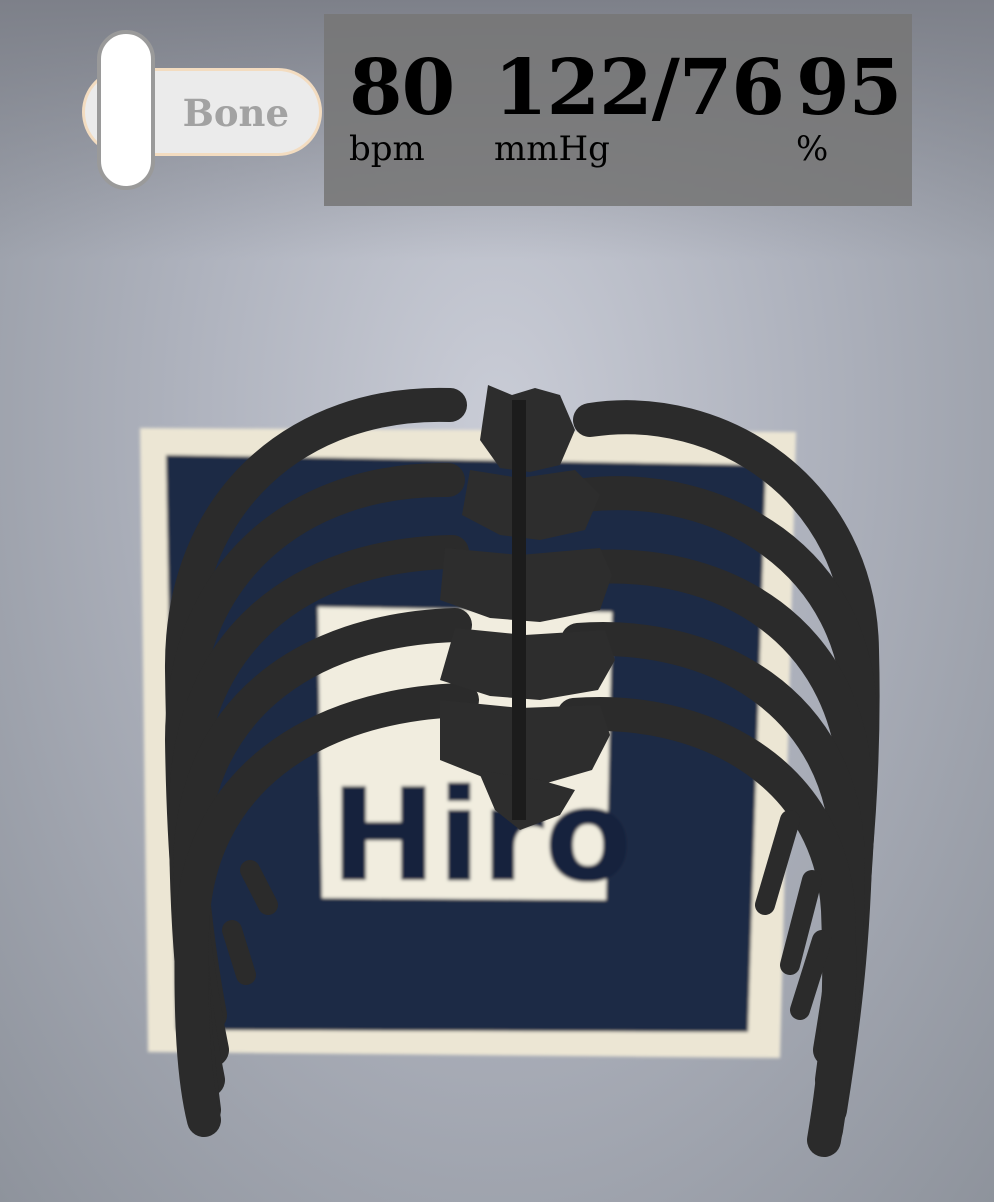  Describe the element at coordinates (481, 836) in the screenshot. I see `hiro-marker-text: Hiro` at that location.